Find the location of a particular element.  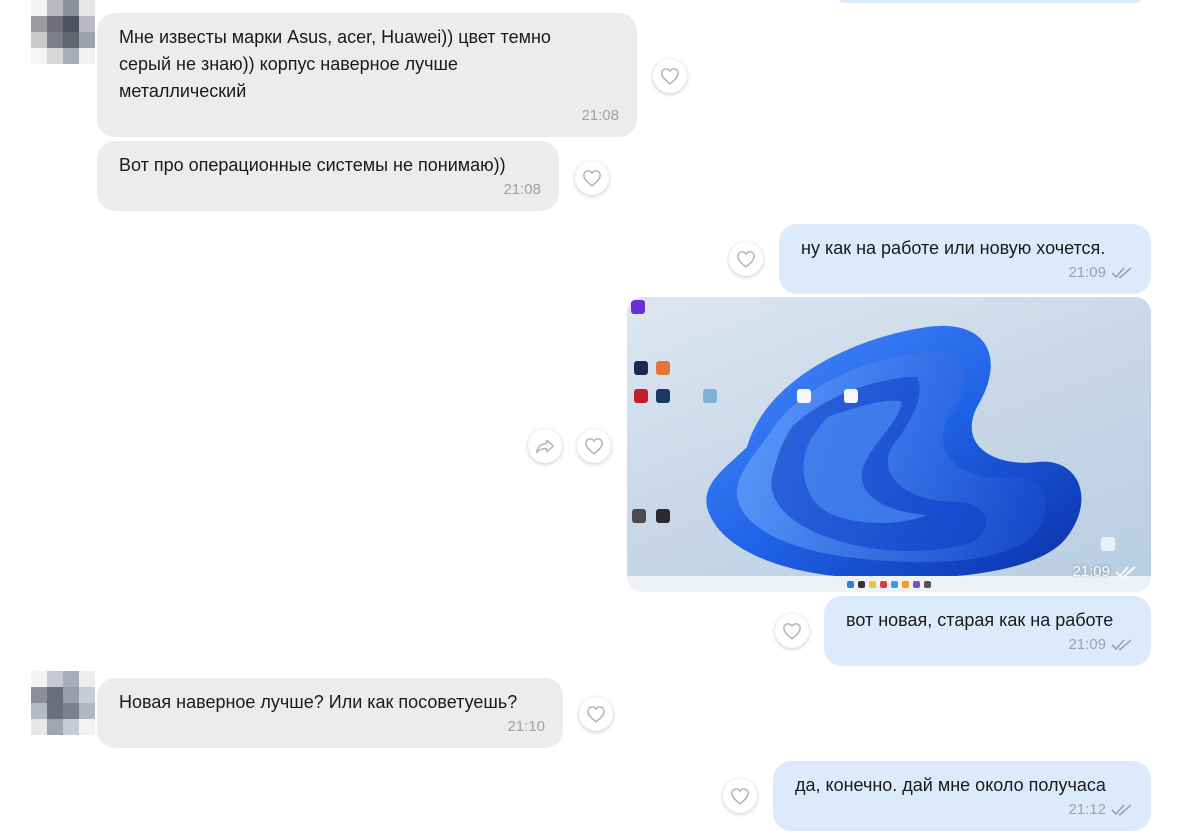

share-arrow-icon is located at coordinates (545, 446).